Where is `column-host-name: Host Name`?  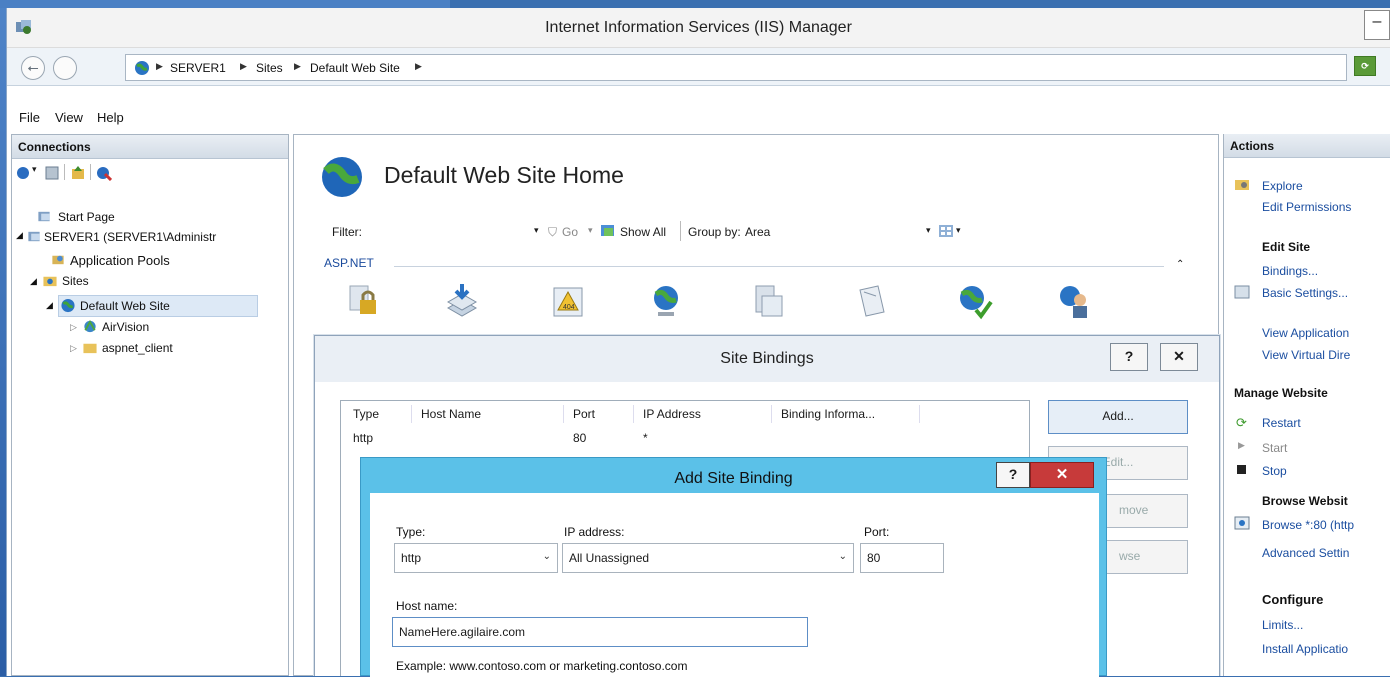
column-host-name: Host Name is located at coordinates (451, 414).